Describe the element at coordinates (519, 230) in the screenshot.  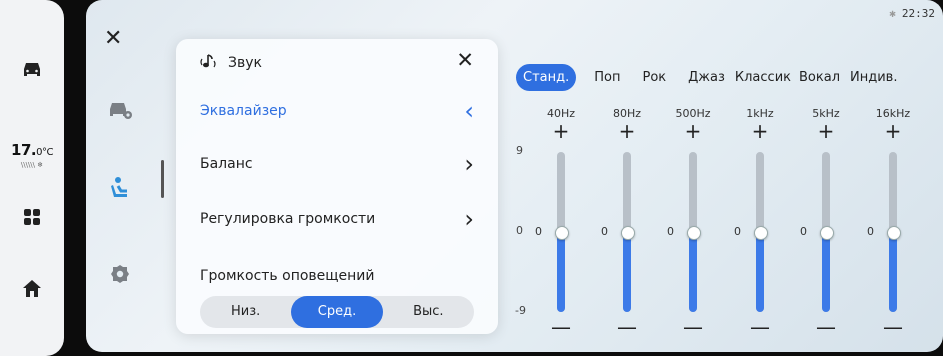
I see `scale-zero-label: 0` at that location.